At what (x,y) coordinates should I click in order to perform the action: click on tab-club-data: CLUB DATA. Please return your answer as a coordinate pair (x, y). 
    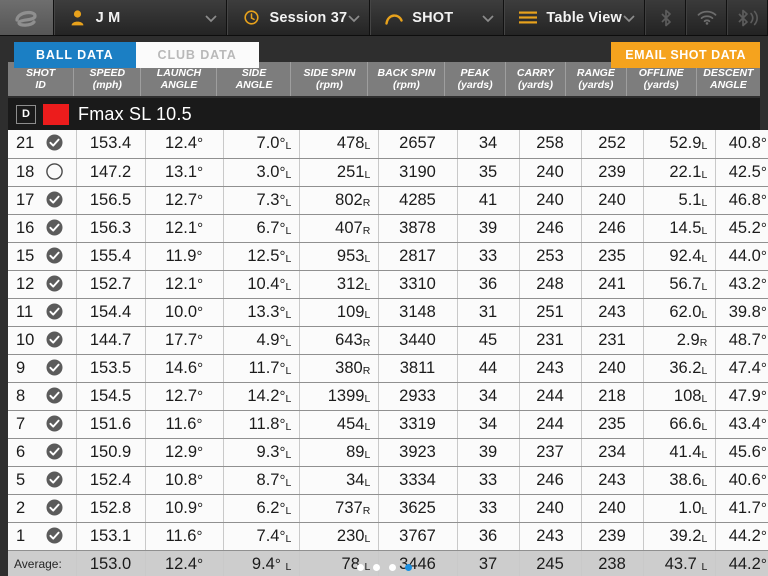
    Looking at the image, I should click on (197, 55).